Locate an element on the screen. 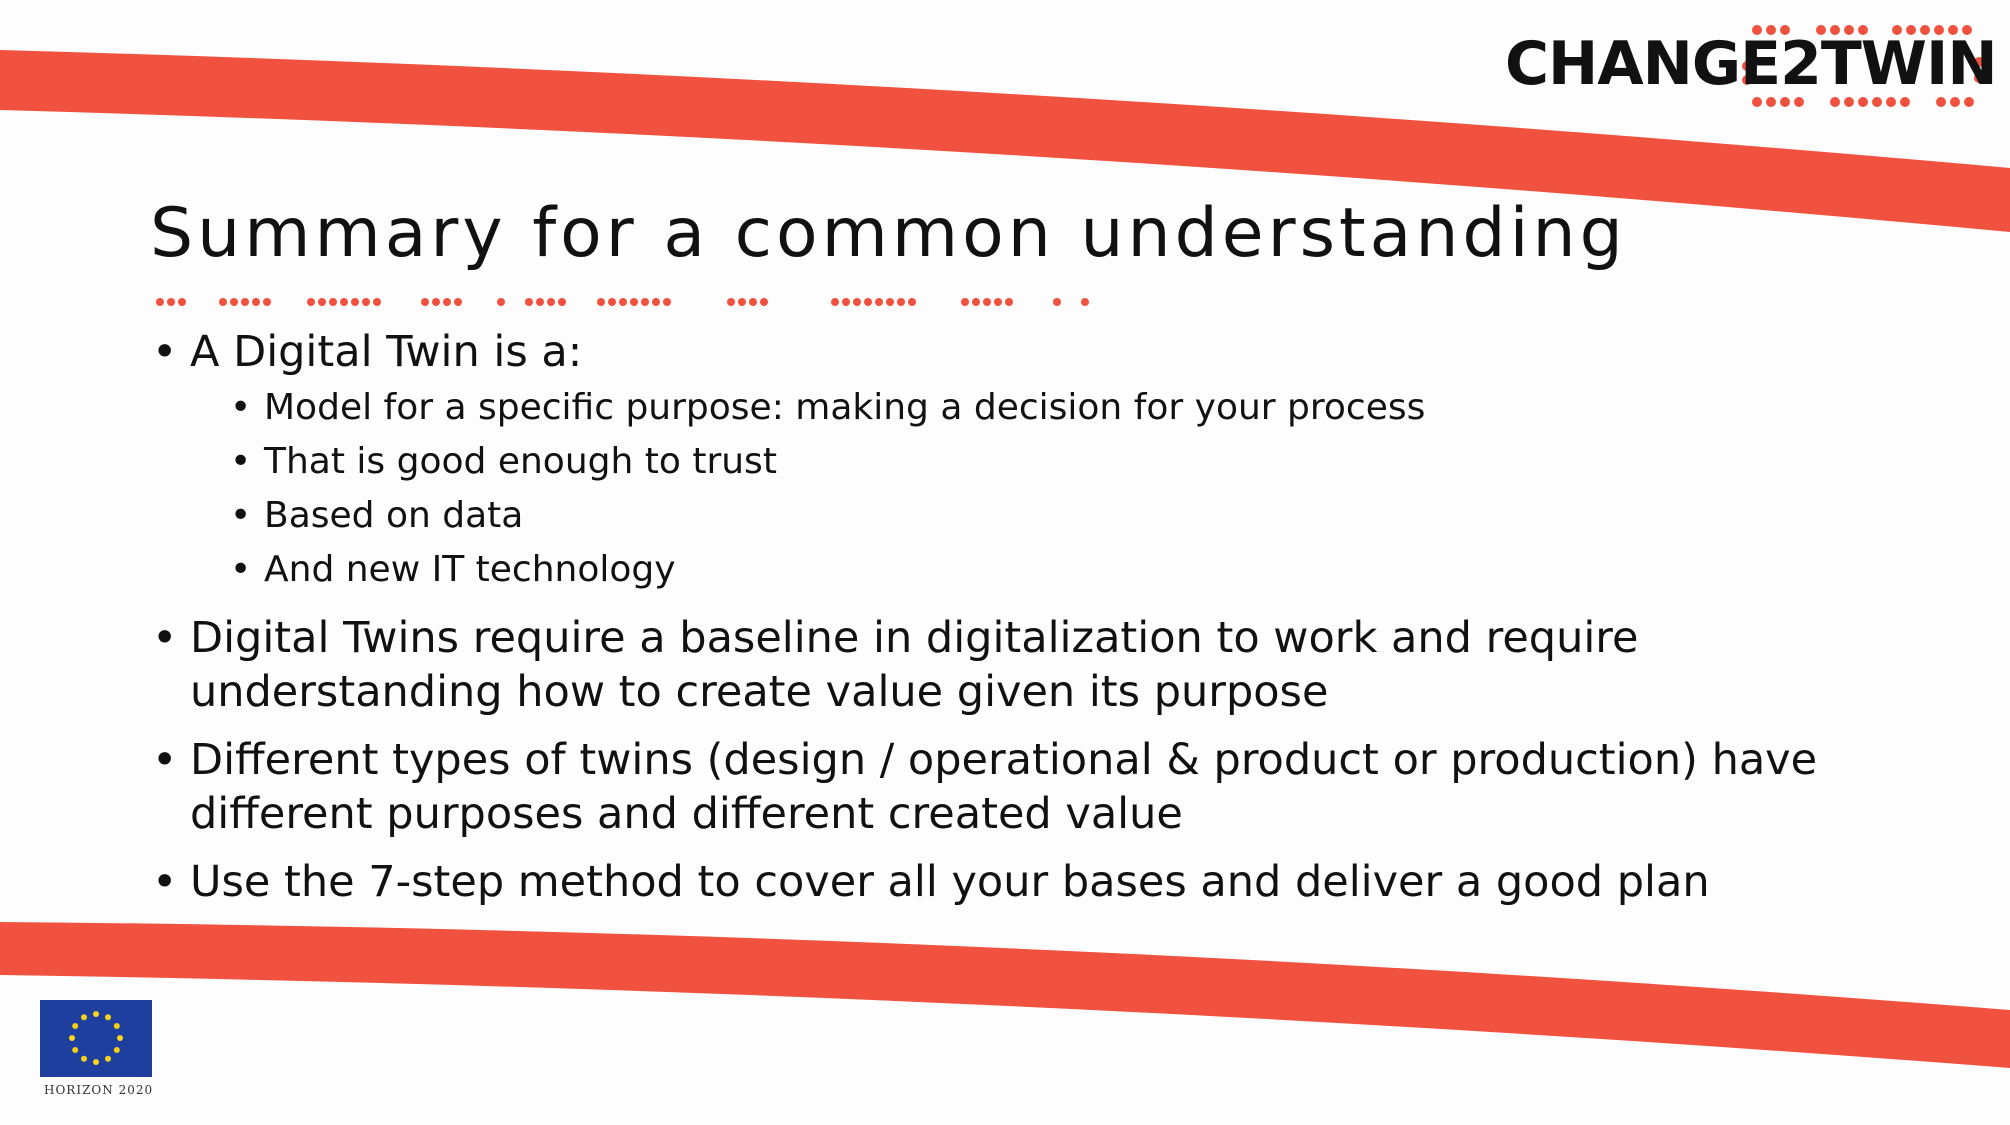  logo-text: CHANGE2TWIN is located at coordinates (1751, 64).